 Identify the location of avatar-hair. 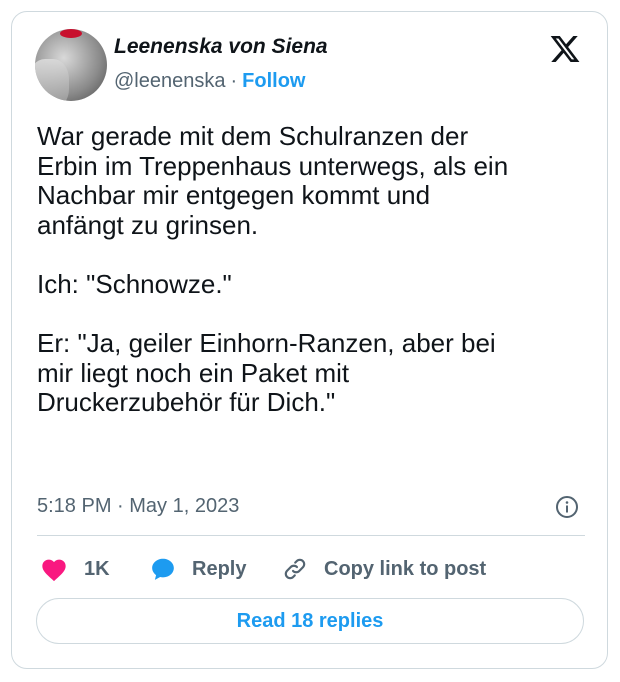
(52, 80).